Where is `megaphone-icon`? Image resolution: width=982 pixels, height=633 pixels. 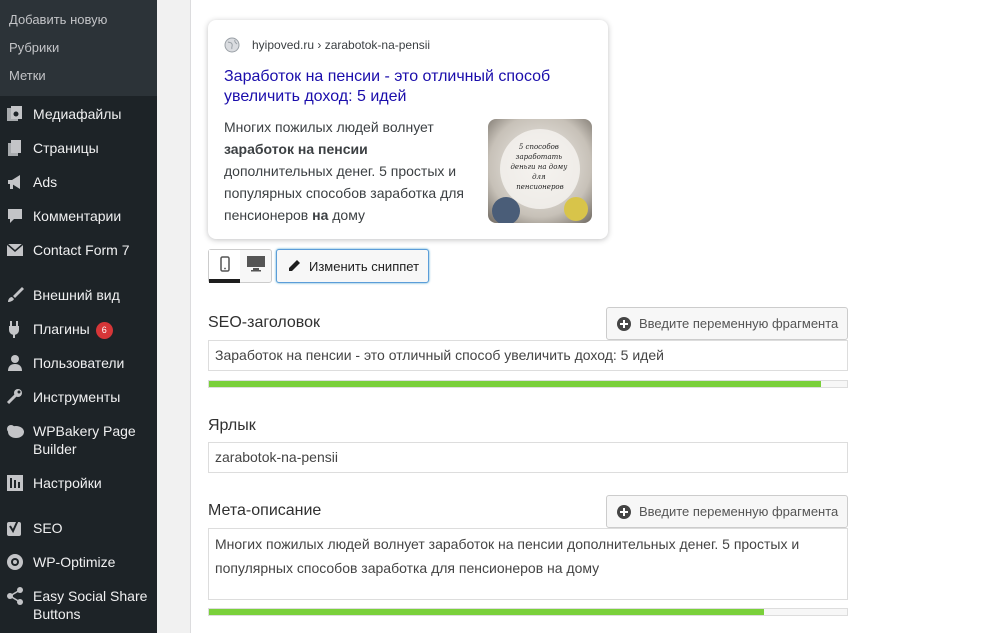 megaphone-icon is located at coordinates (15, 182).